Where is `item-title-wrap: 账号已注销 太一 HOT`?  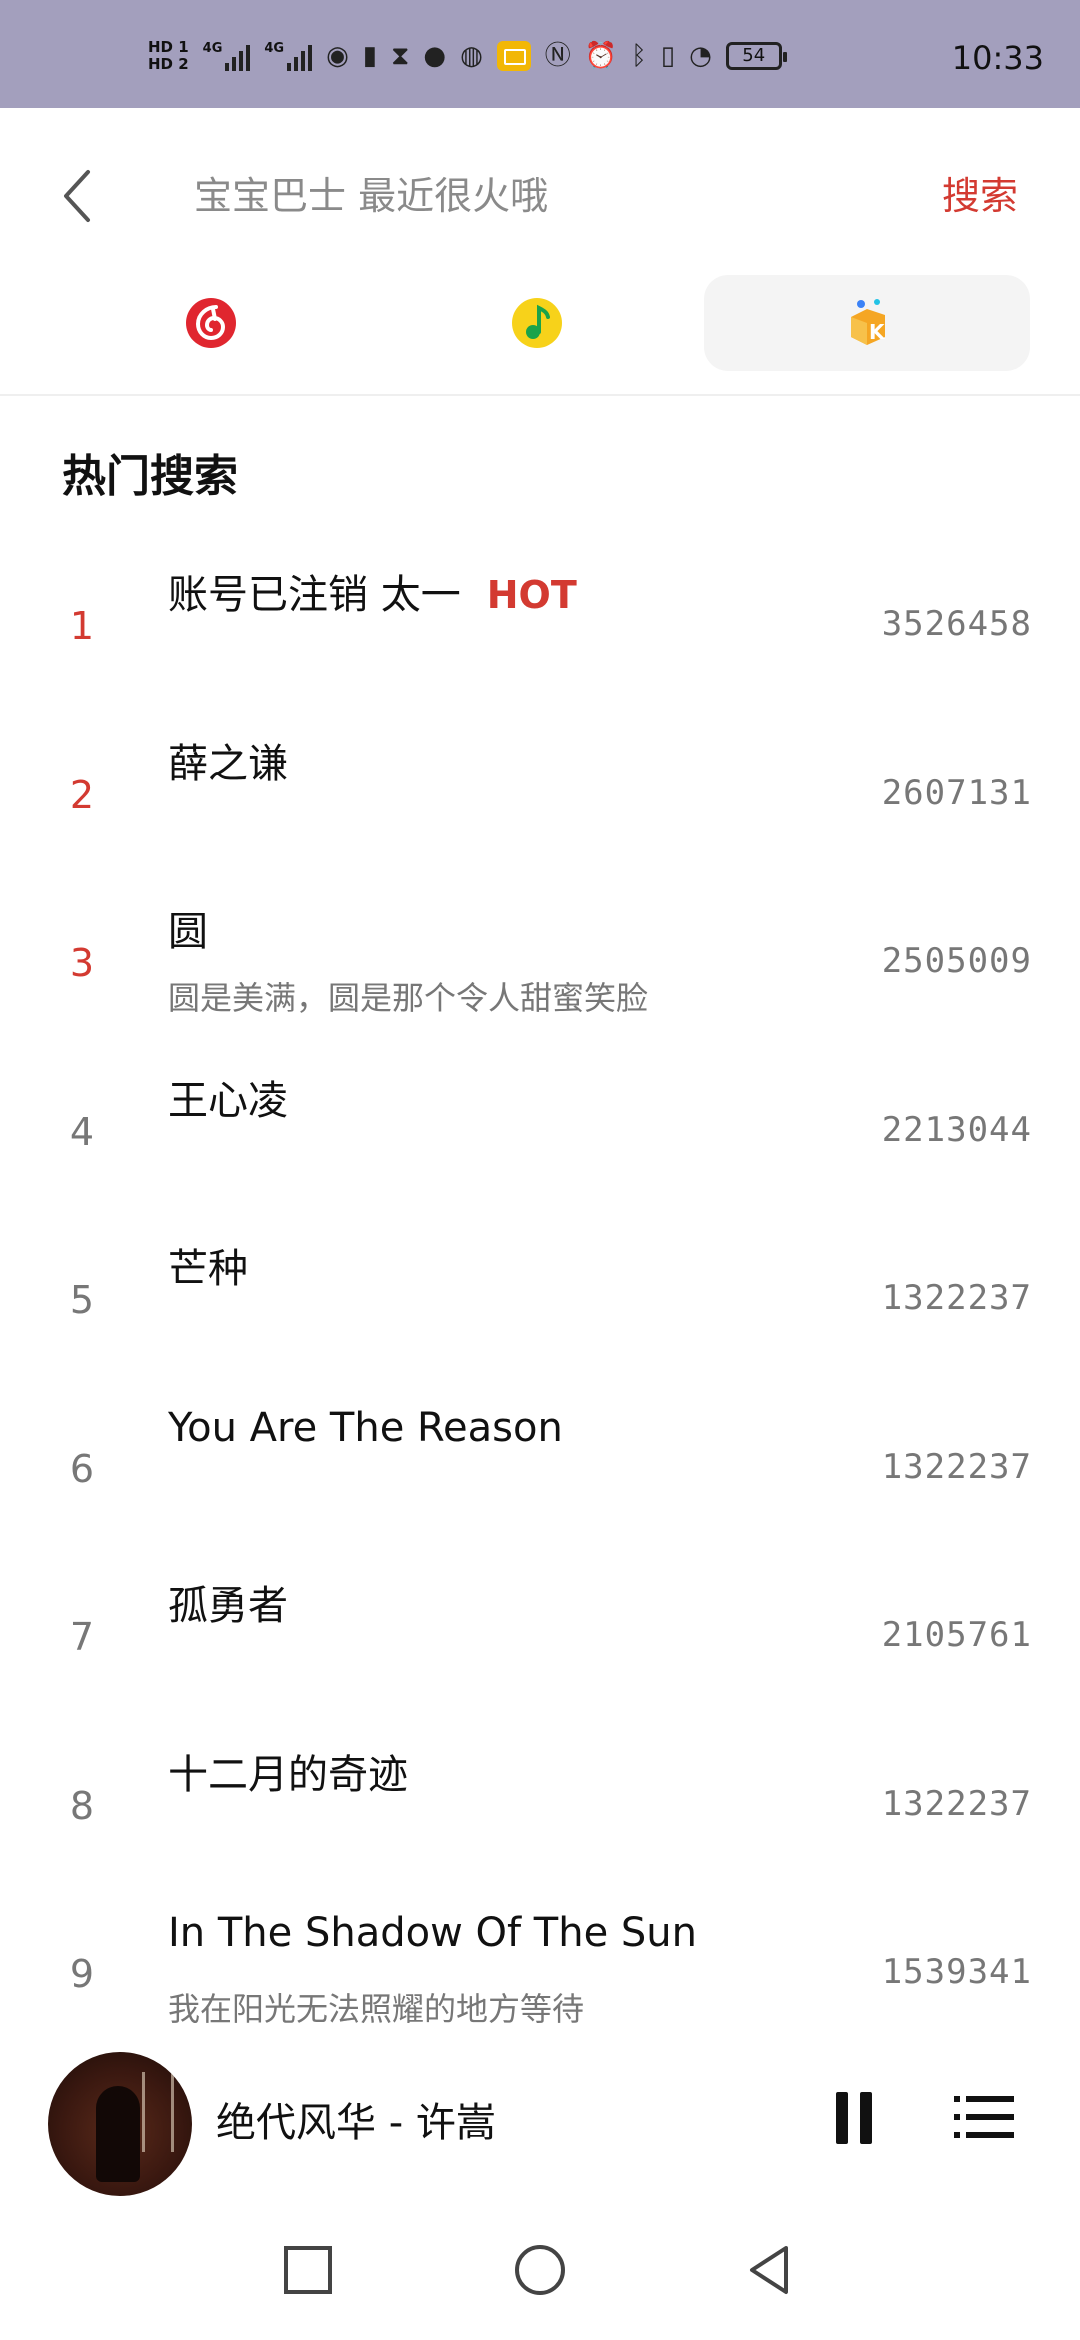 item-title-wrap: 账号已注销 太一 HOT is located at coordinates (372, 591).